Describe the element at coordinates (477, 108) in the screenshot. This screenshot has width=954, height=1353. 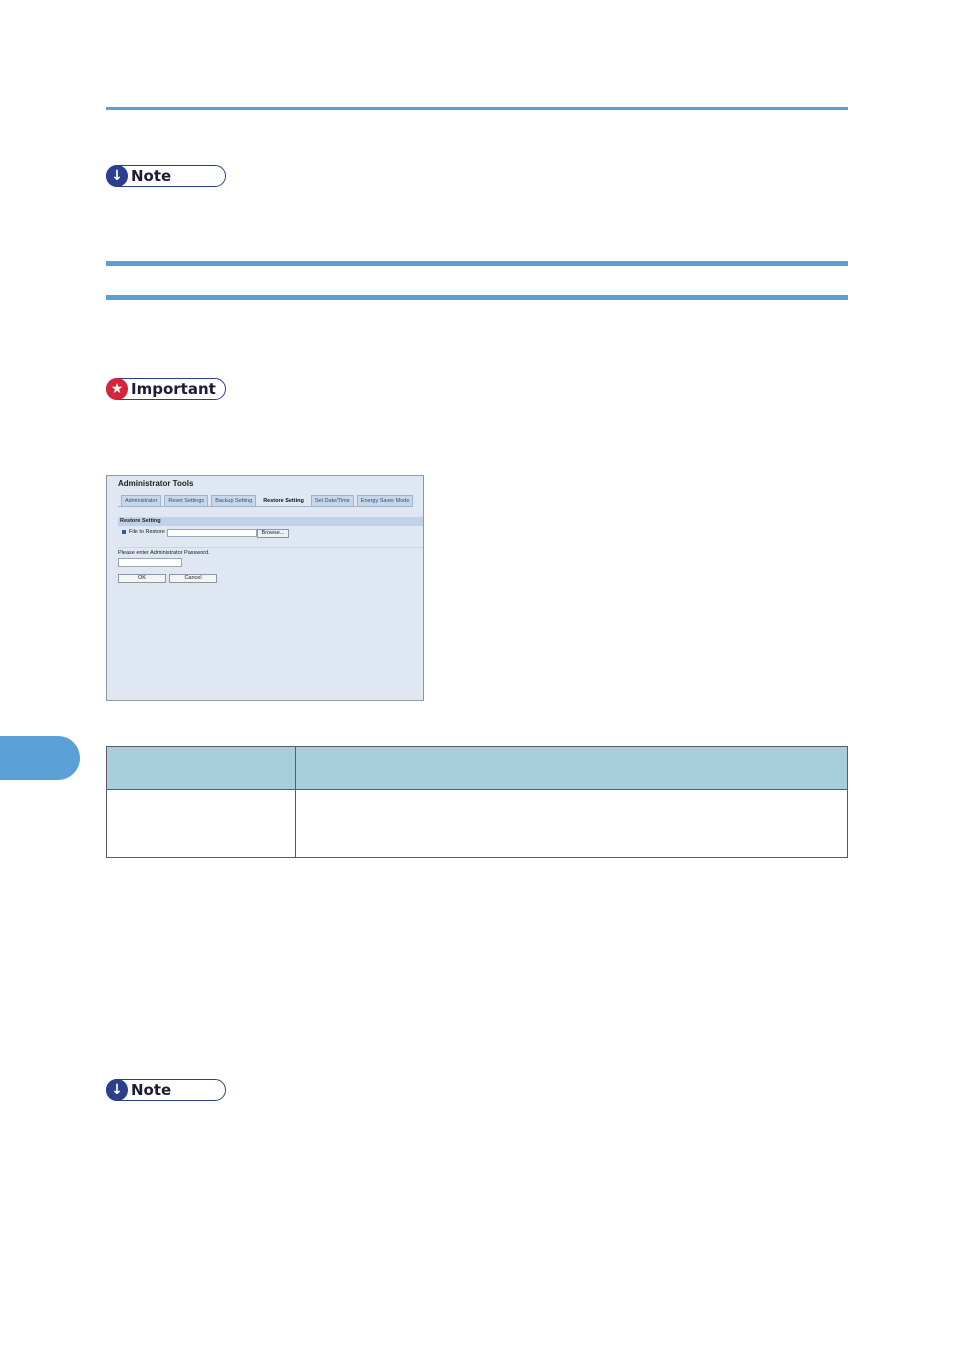
I see `header-rule` at that location.